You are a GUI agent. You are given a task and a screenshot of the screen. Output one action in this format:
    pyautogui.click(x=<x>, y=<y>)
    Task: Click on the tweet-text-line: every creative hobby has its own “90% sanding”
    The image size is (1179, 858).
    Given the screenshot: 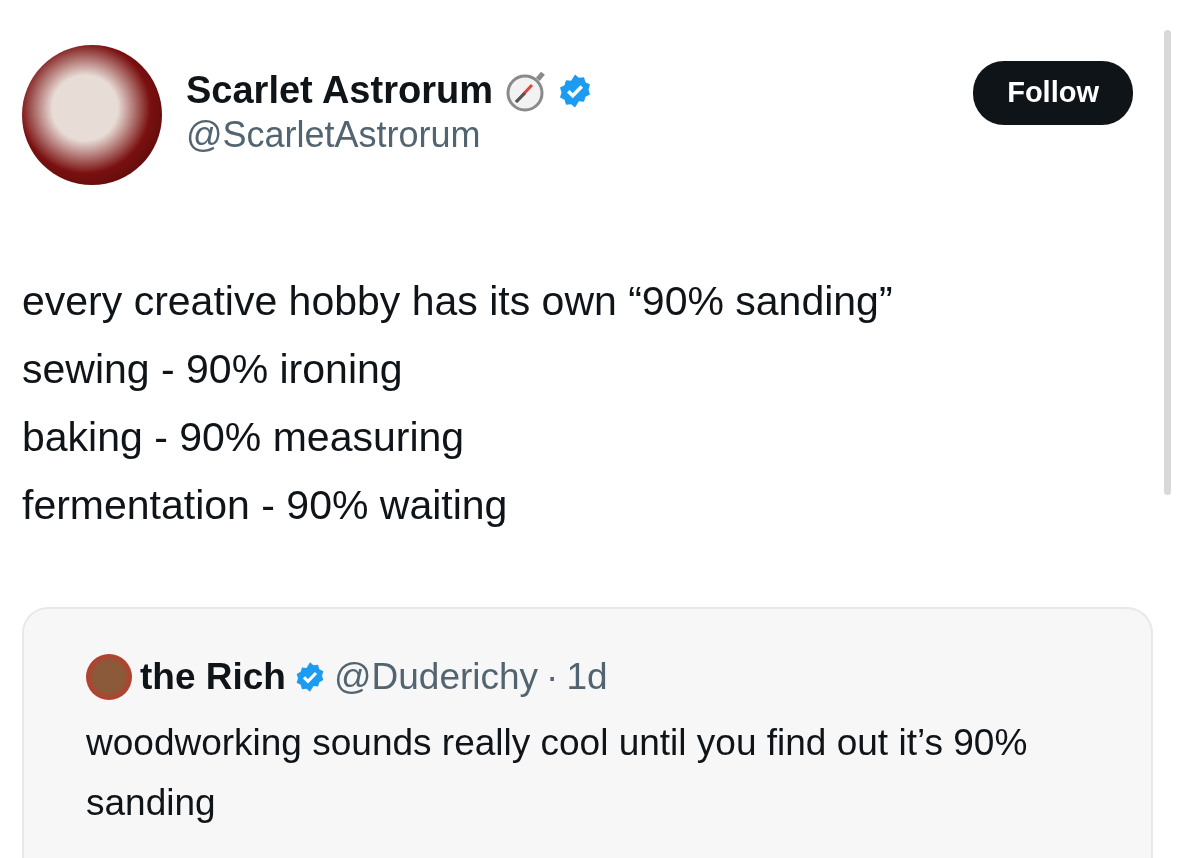 What is the action you would take?
    pyautogui.click(x=458, y=301)
    